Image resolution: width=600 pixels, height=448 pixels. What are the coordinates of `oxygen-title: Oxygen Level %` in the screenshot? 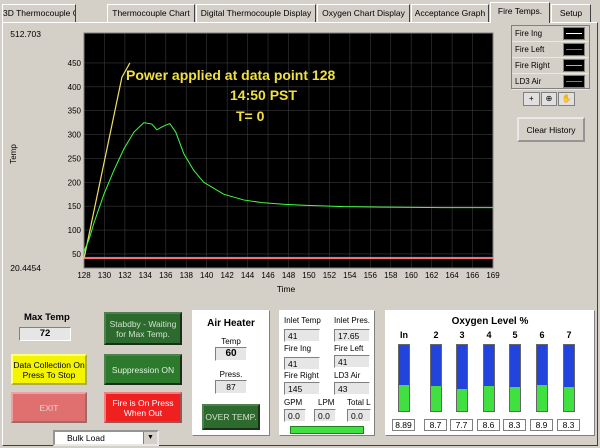 It's located at (490, 321).